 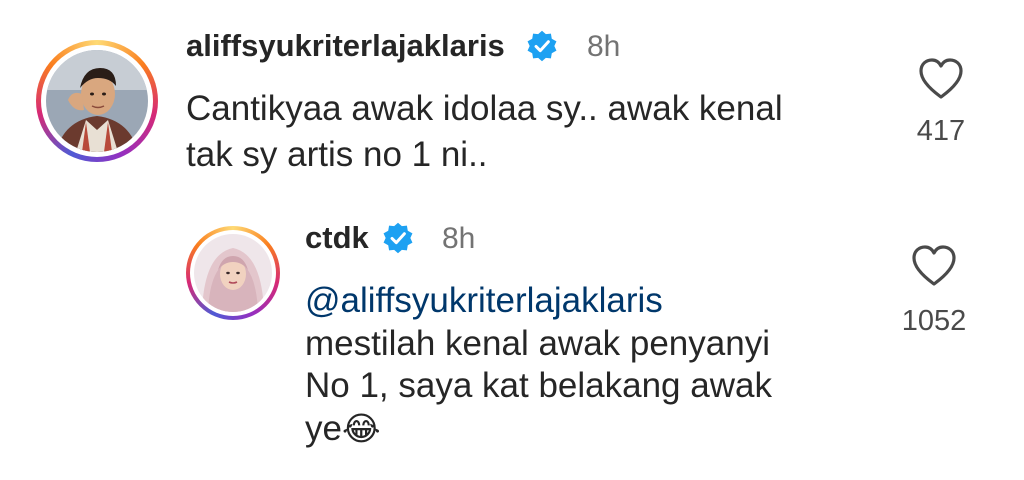 I want to click on reply-text-line: No 1, saya kat belakang awak, so click(x=538, y=386).